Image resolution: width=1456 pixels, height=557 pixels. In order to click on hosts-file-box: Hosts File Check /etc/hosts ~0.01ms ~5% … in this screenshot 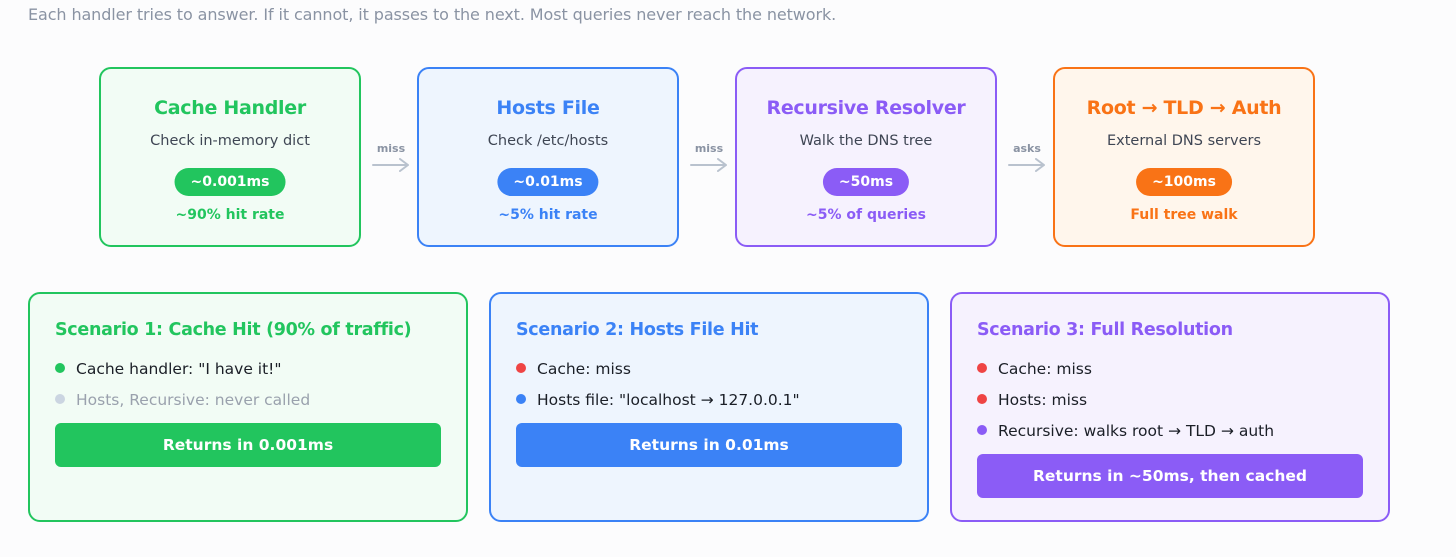, I will do `click(548, 157)`.